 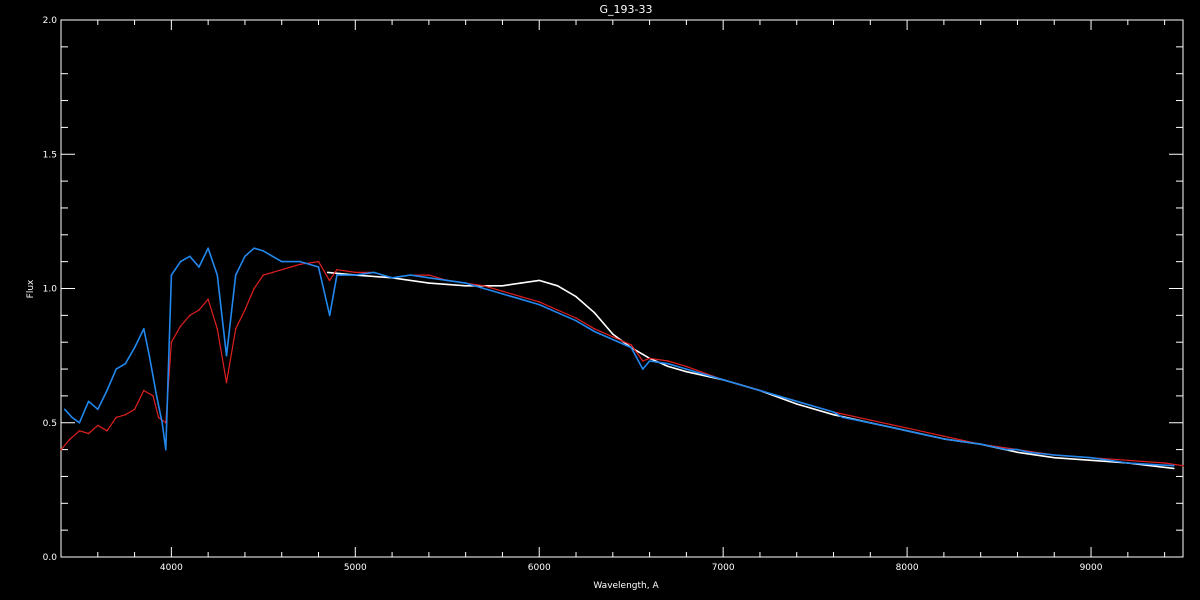 What do you see at coordinates (31, 288) in the screenshot?
I see `y-axis-label: Flux` at bounding box center [31, 288].